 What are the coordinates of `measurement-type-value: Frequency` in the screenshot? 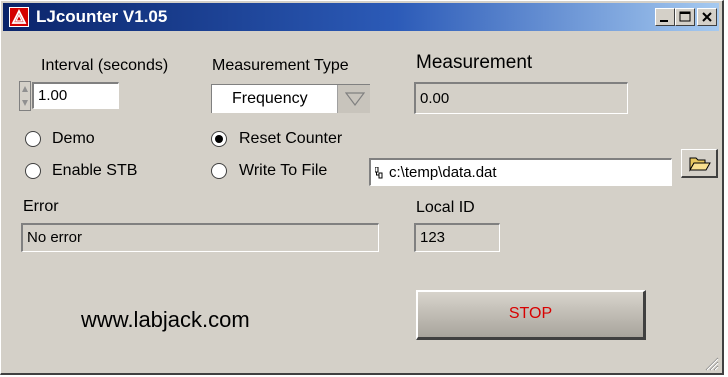 It's located at (270, 98).